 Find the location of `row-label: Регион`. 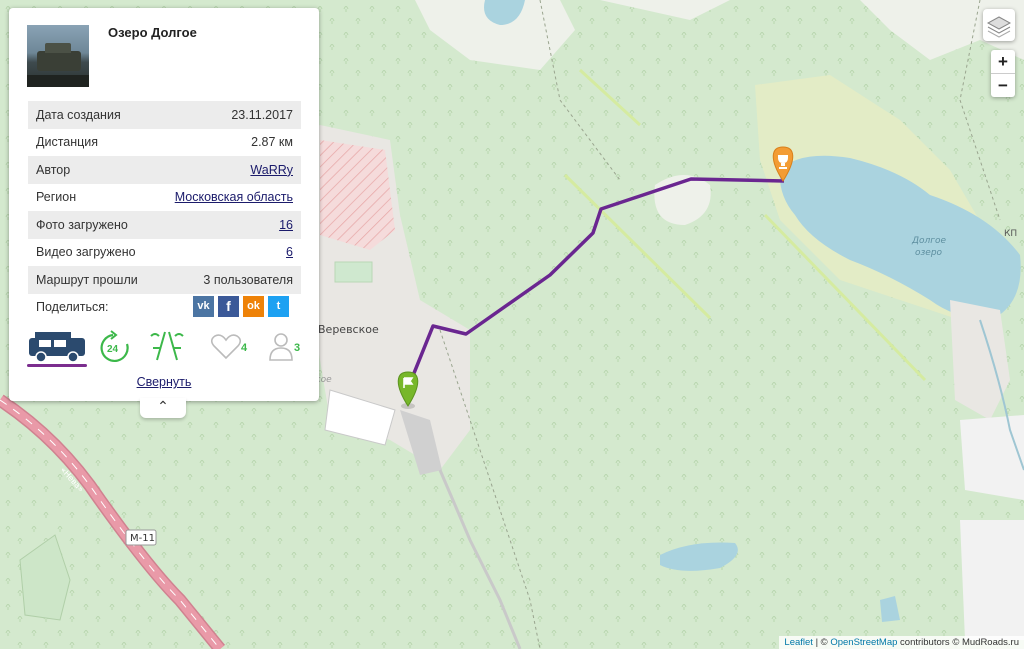

row-label: Регион is located at coordinates (56, 197).